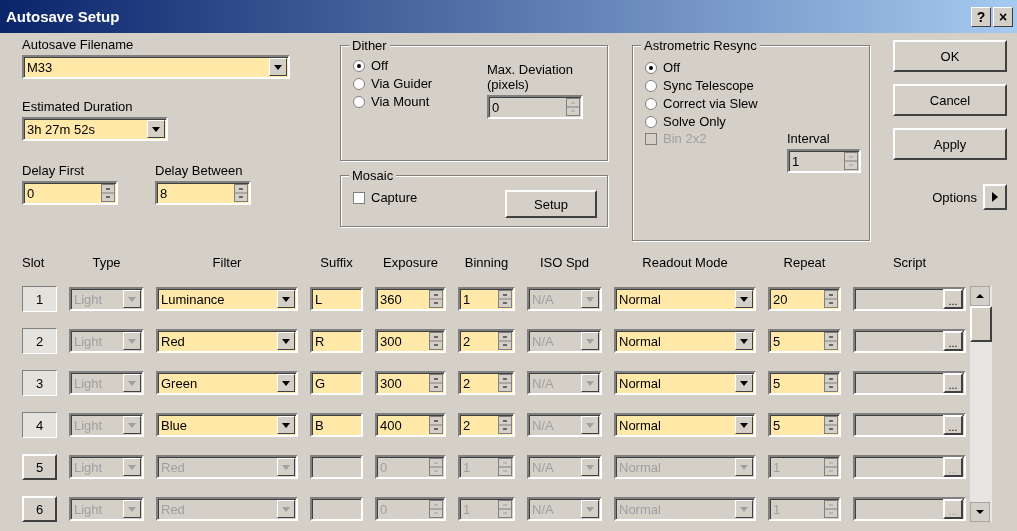 The image size is (1017, 531). What do you see at coordinates (70, 193) in the screenshot?
I see `delay-first-spinner: 0` at bounding box center [70, 193].